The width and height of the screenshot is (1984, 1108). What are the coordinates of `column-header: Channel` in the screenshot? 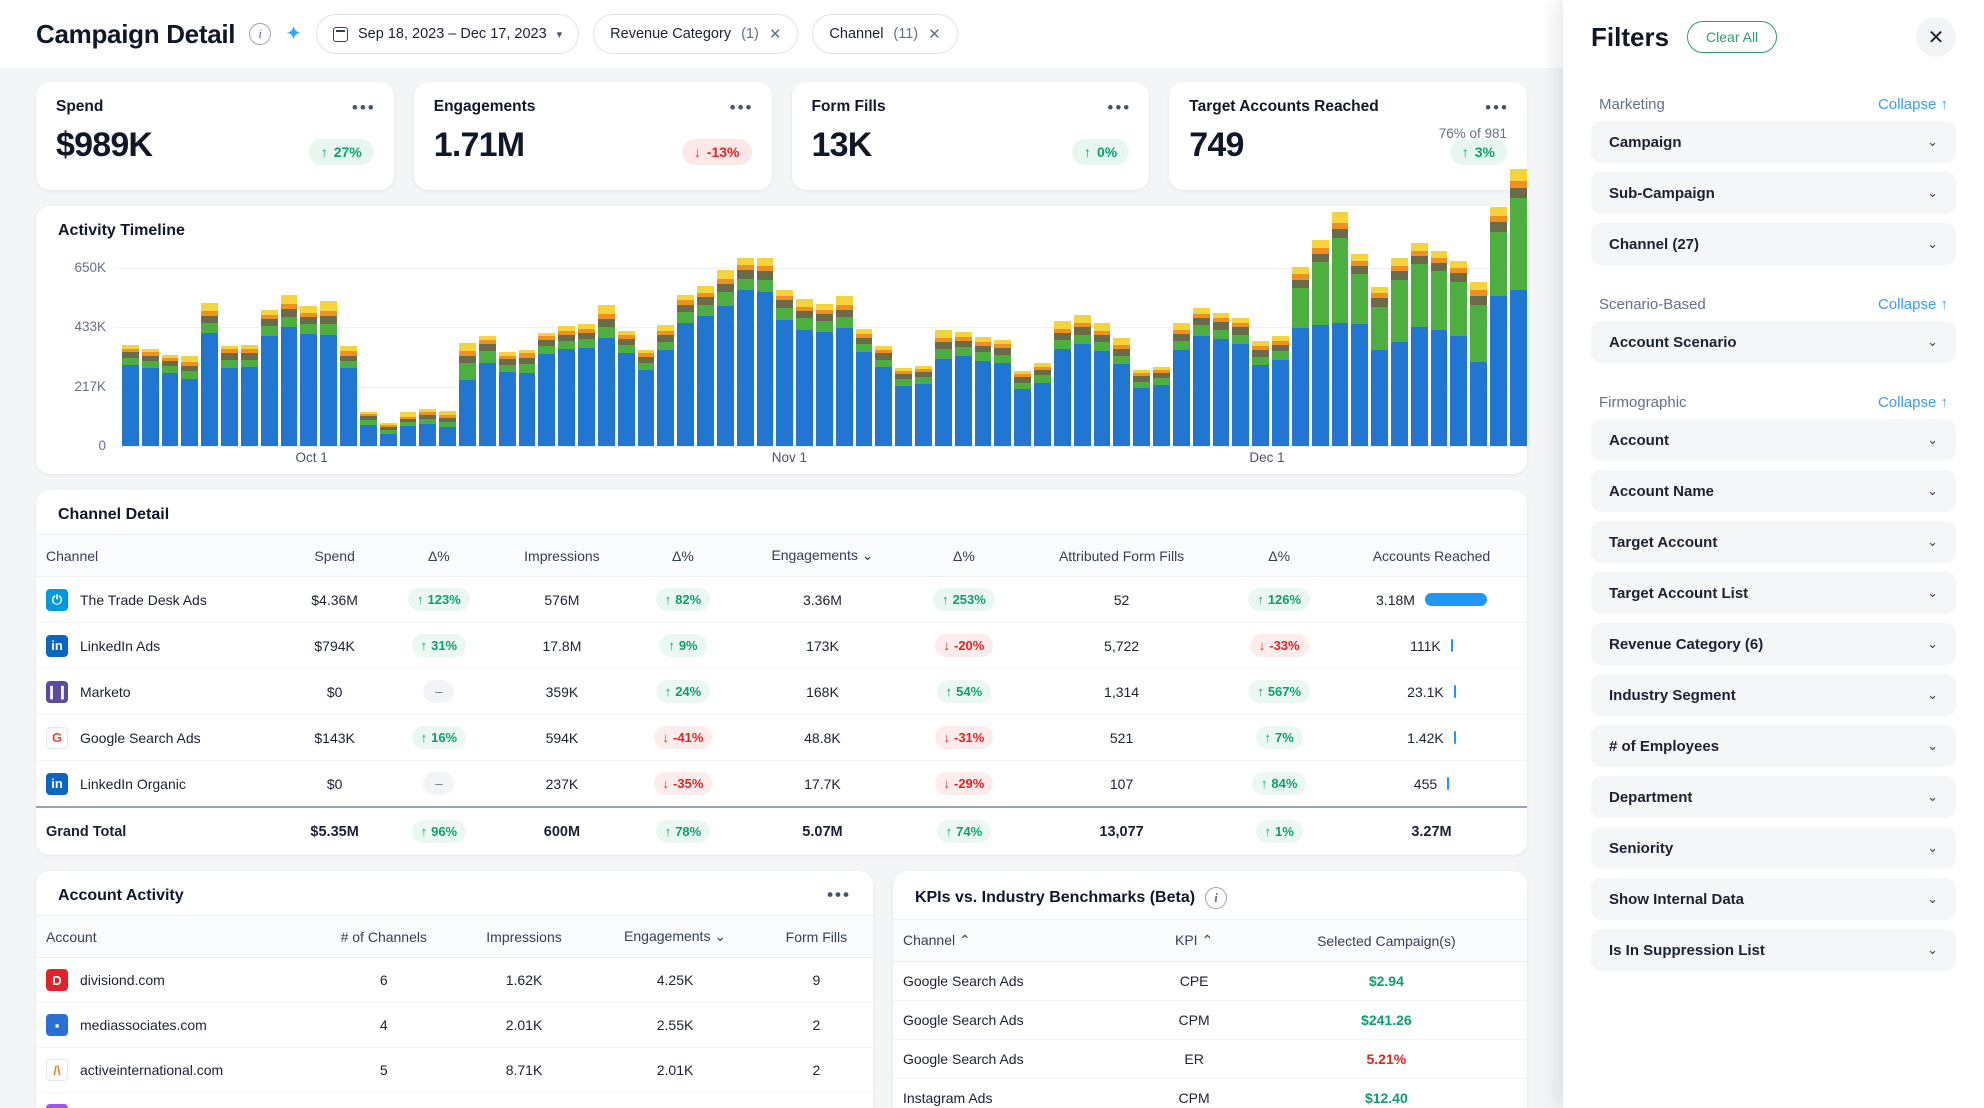 It's located at (162, 555).